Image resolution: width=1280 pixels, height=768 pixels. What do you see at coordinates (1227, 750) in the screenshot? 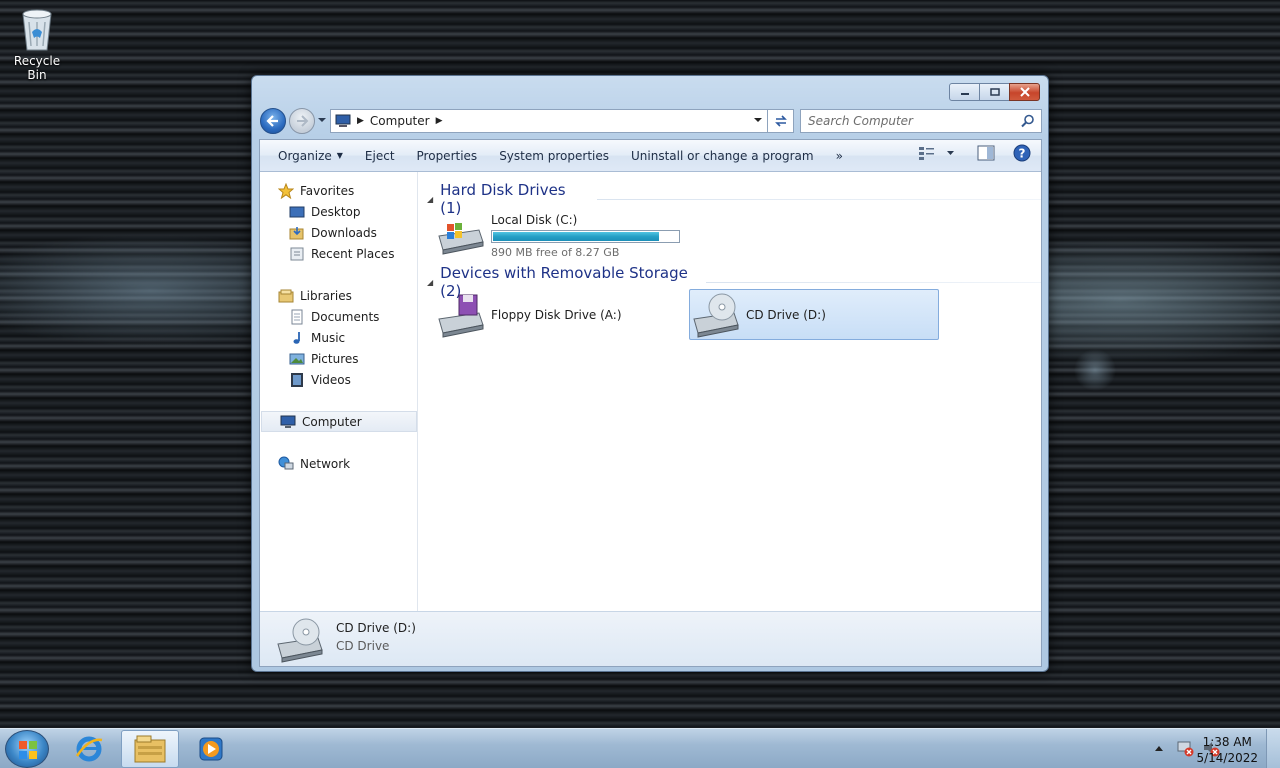
I see `system-clock: 1:38 AM 5/14/2022` at bounding box center [1227, 750].